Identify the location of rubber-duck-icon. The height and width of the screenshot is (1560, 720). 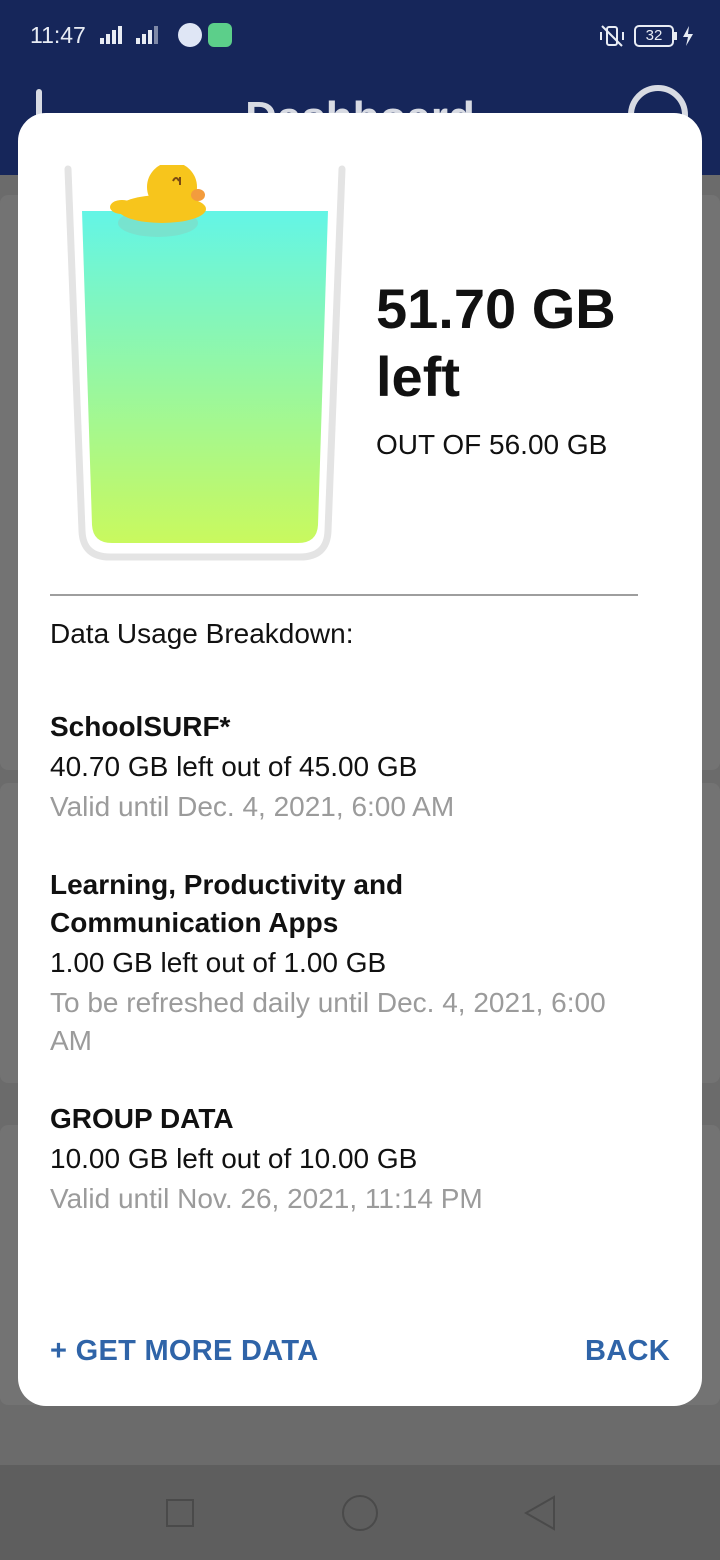
(158, 199).